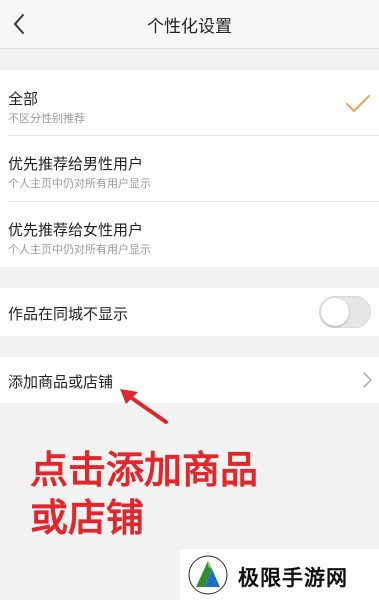 Image resolution: width=379 pixels, height=600 pixels. What do you see at coordinates (61, 382) in the screenshot?
I see `add-shop-label: 添加商品或店铺` at bounding box center [61, 382].